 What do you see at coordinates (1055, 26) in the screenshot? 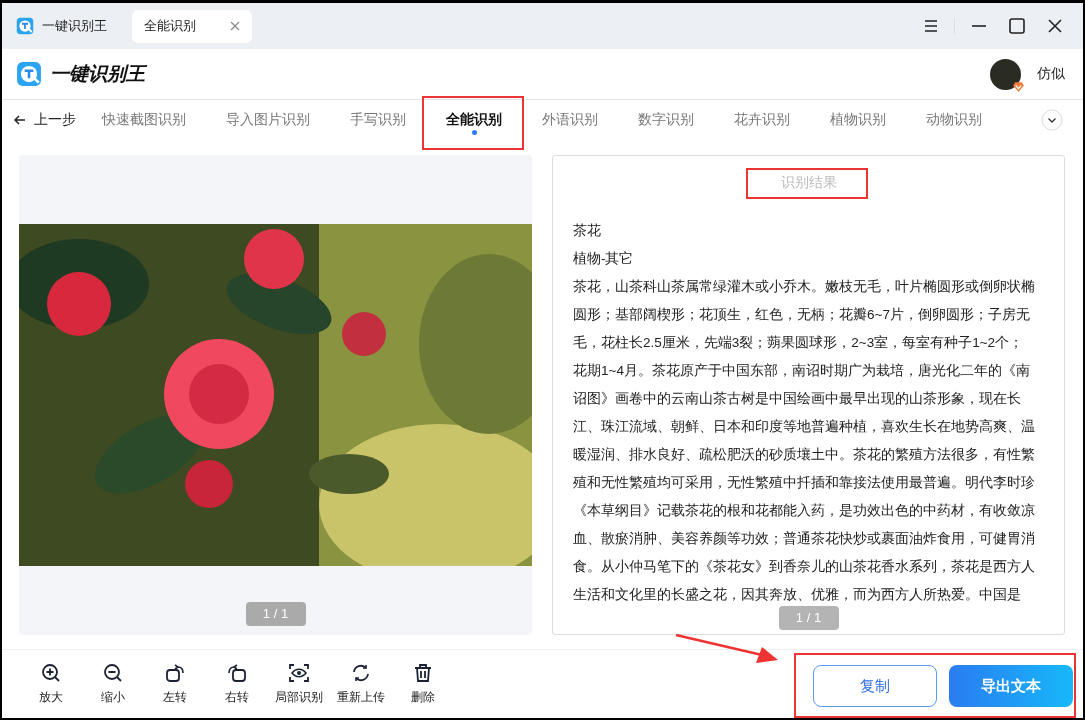
I see `close-icon` at bounding box center [1055, 26].